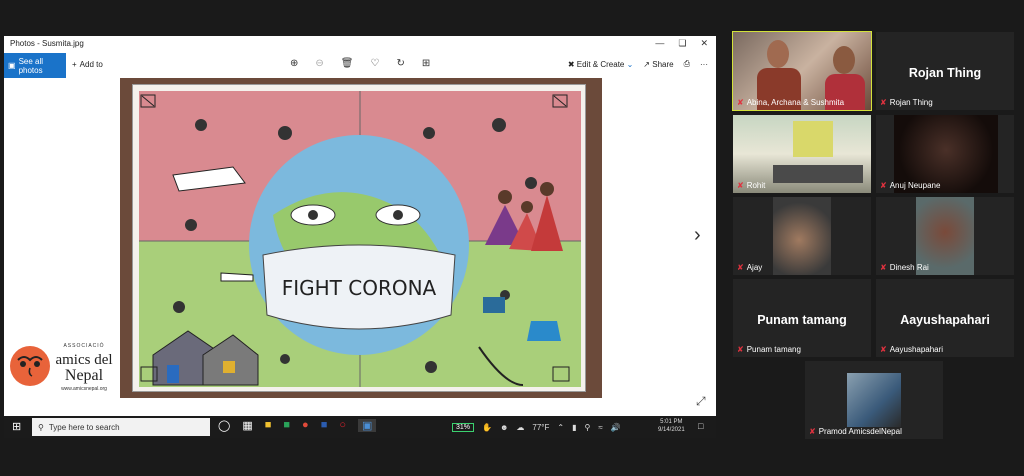 The height and width of the screenshot is (476, 1024). Describe the element at coordinates (400, 63) in the screenshot. I see `rotate-icon: ↻` at that location.